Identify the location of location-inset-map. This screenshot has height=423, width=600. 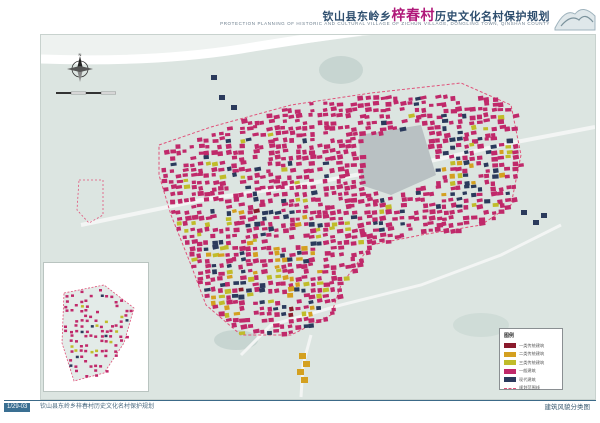
(96, 327).